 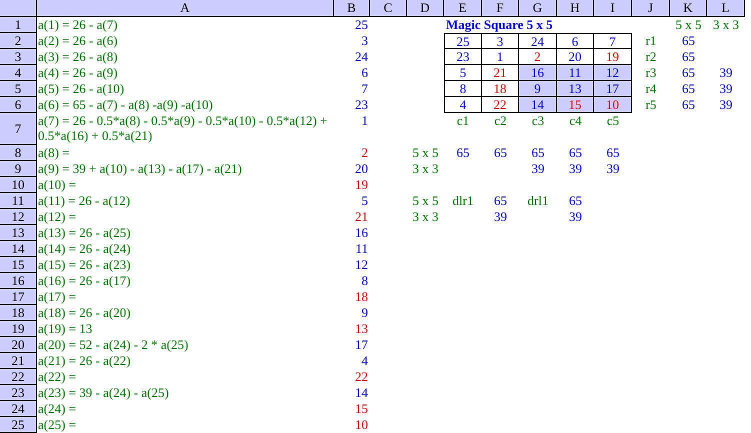 What do you see at coordinates (500, 8) in the screenshot?
I see `column-header: F` at bounding box center [500, 8].